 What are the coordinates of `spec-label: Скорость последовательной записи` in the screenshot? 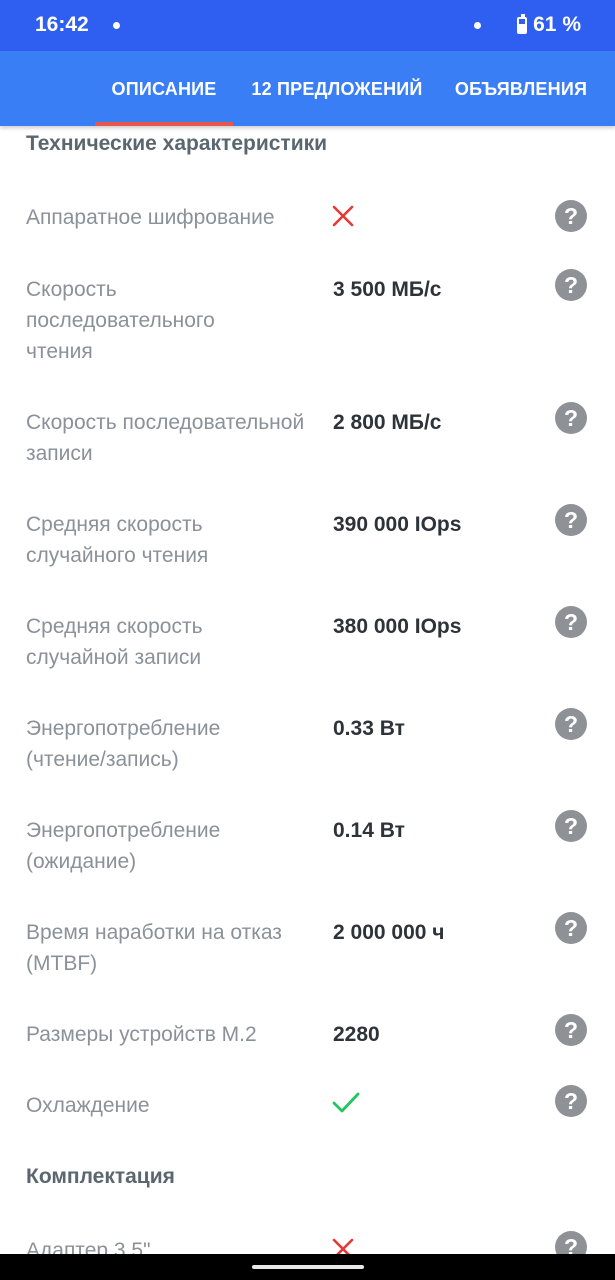 It's located at (165, 438).